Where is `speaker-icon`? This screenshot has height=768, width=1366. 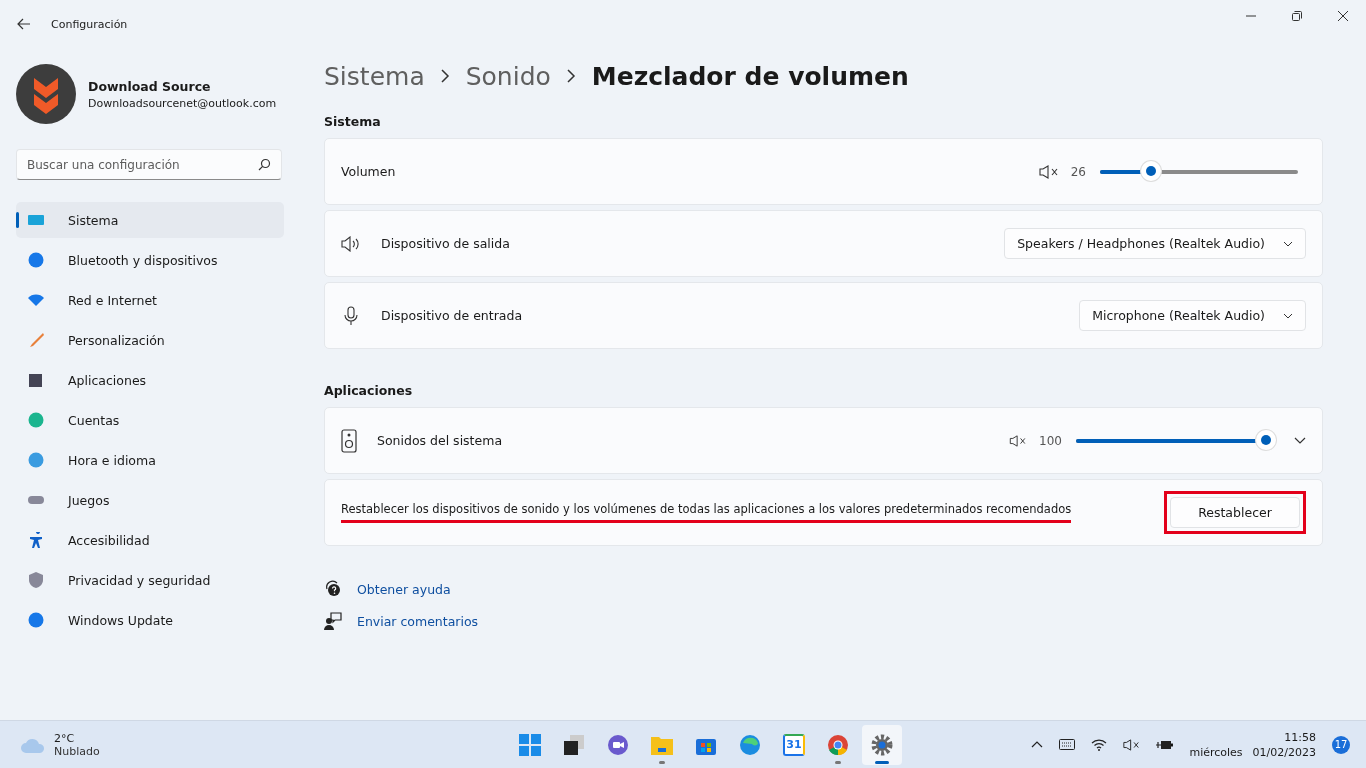
speaker-icon is located at coordinates (351, 243).